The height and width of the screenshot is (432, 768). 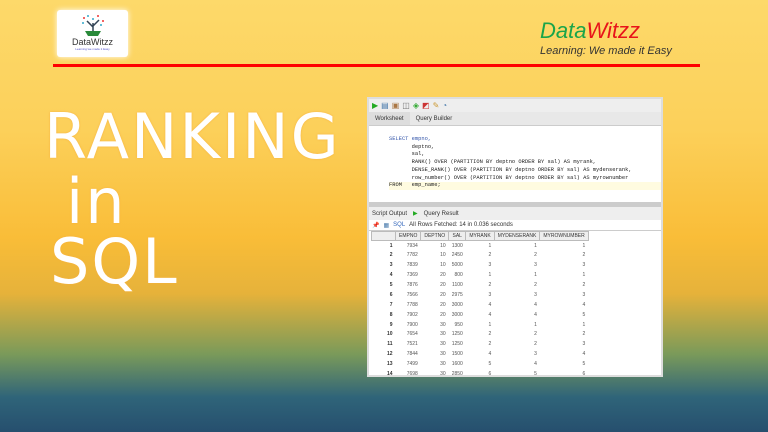 What do you see at coordinates (389, 214) in the screenshot?
I see `tab-script-output: Script Output` at bounding box center [389, 214].